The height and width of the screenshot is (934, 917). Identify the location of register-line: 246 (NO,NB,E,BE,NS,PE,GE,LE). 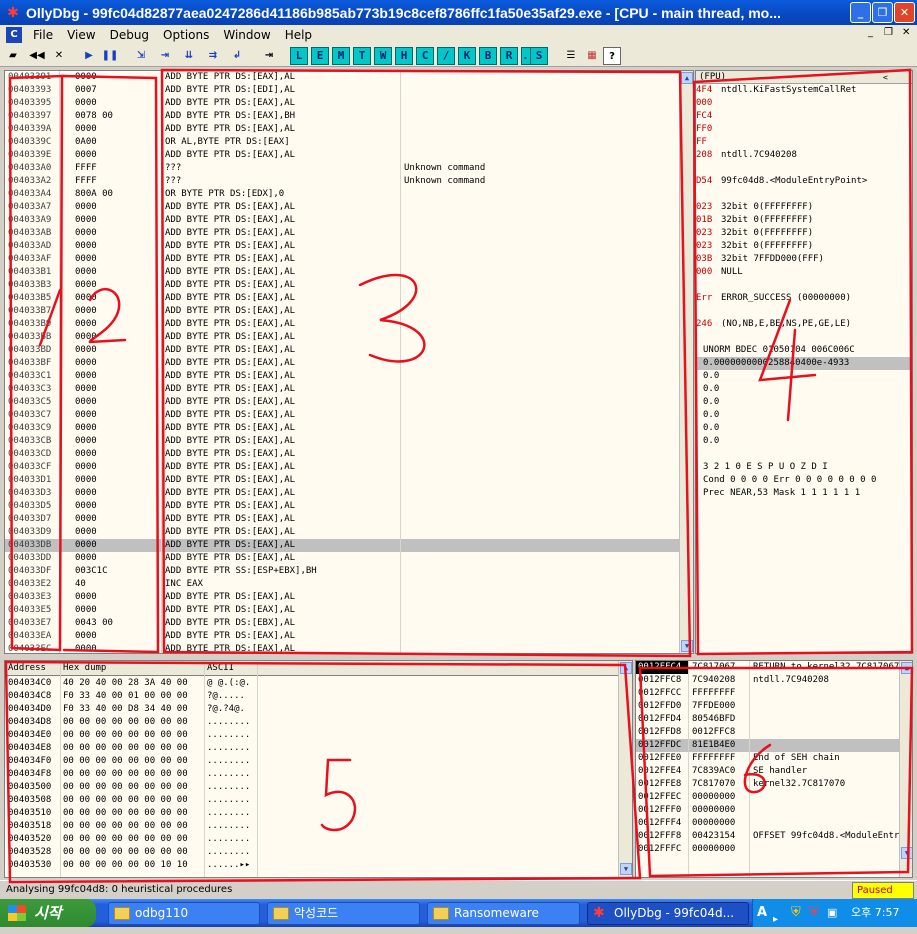
(804, 324).